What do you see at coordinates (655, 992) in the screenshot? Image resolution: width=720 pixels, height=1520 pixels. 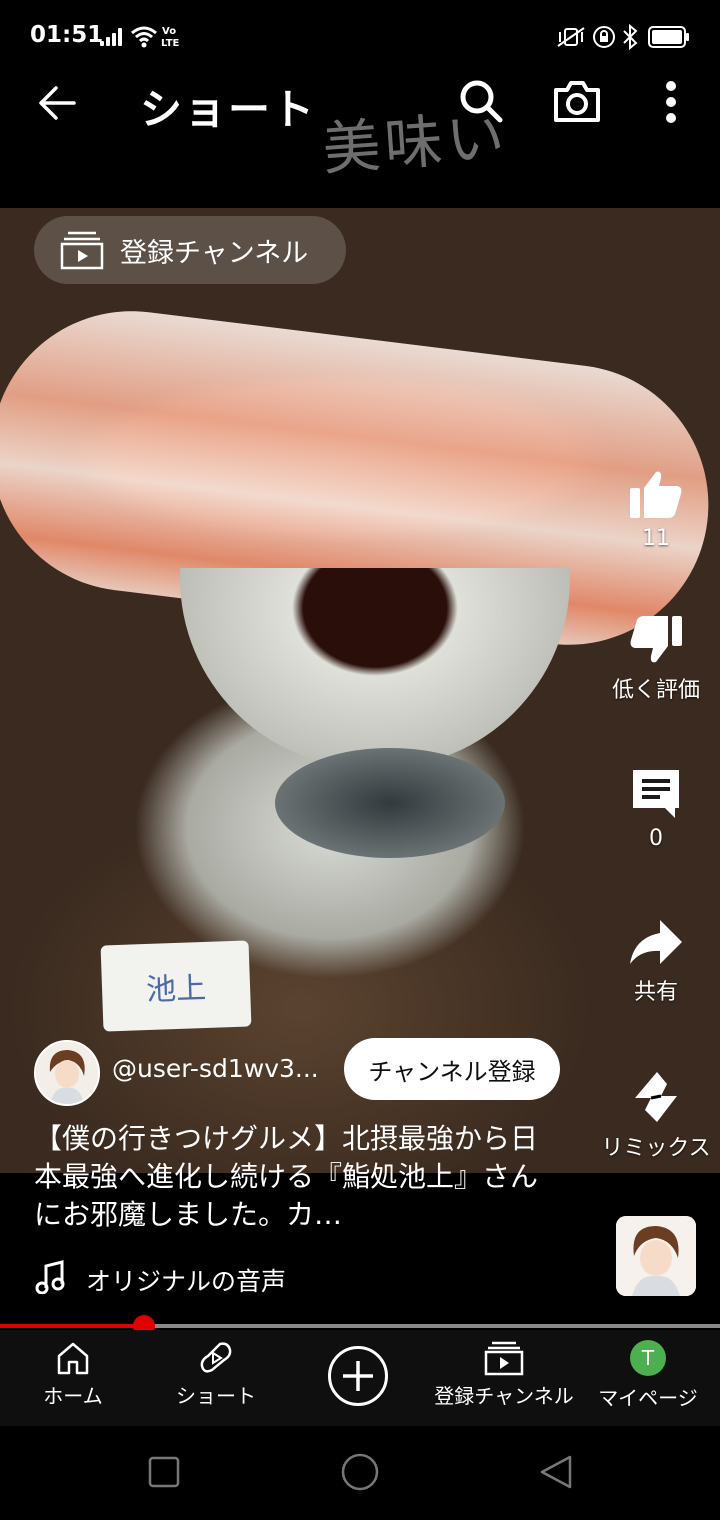 I see `share-label: 共有` at bounding box center [655, 992].